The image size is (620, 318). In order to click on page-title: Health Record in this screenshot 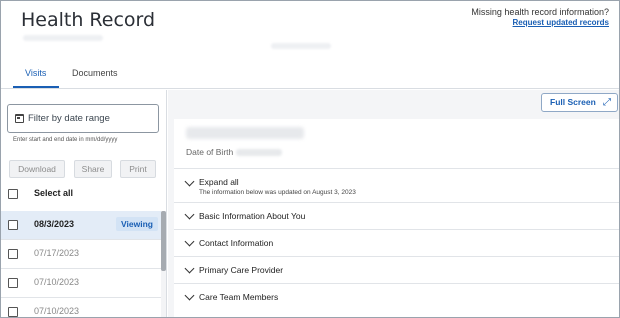, I will do `click(88, 20)`.